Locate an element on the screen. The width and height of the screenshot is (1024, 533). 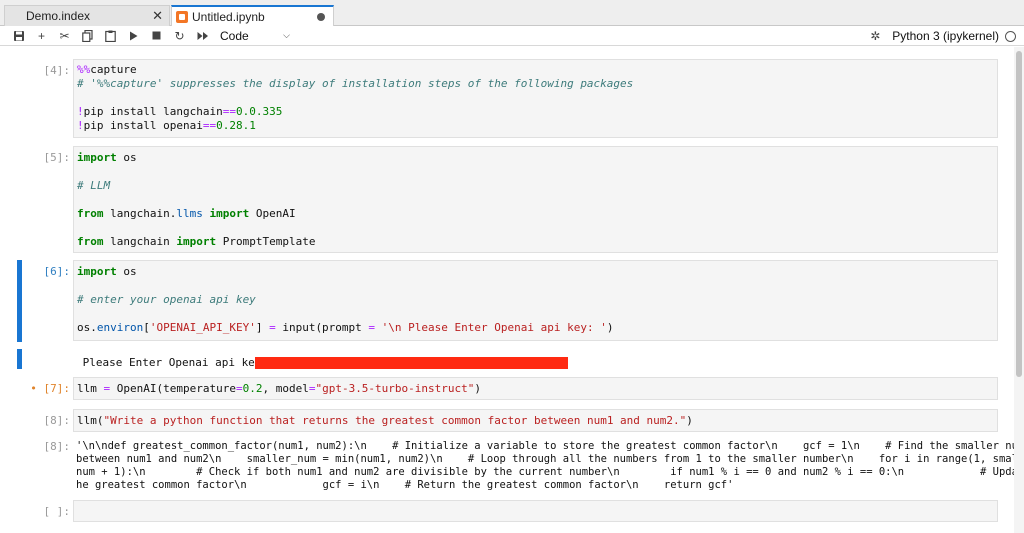
kernel-indicator: ✲ Python 3 (ipykernel) is located at coordinates (943, 36).